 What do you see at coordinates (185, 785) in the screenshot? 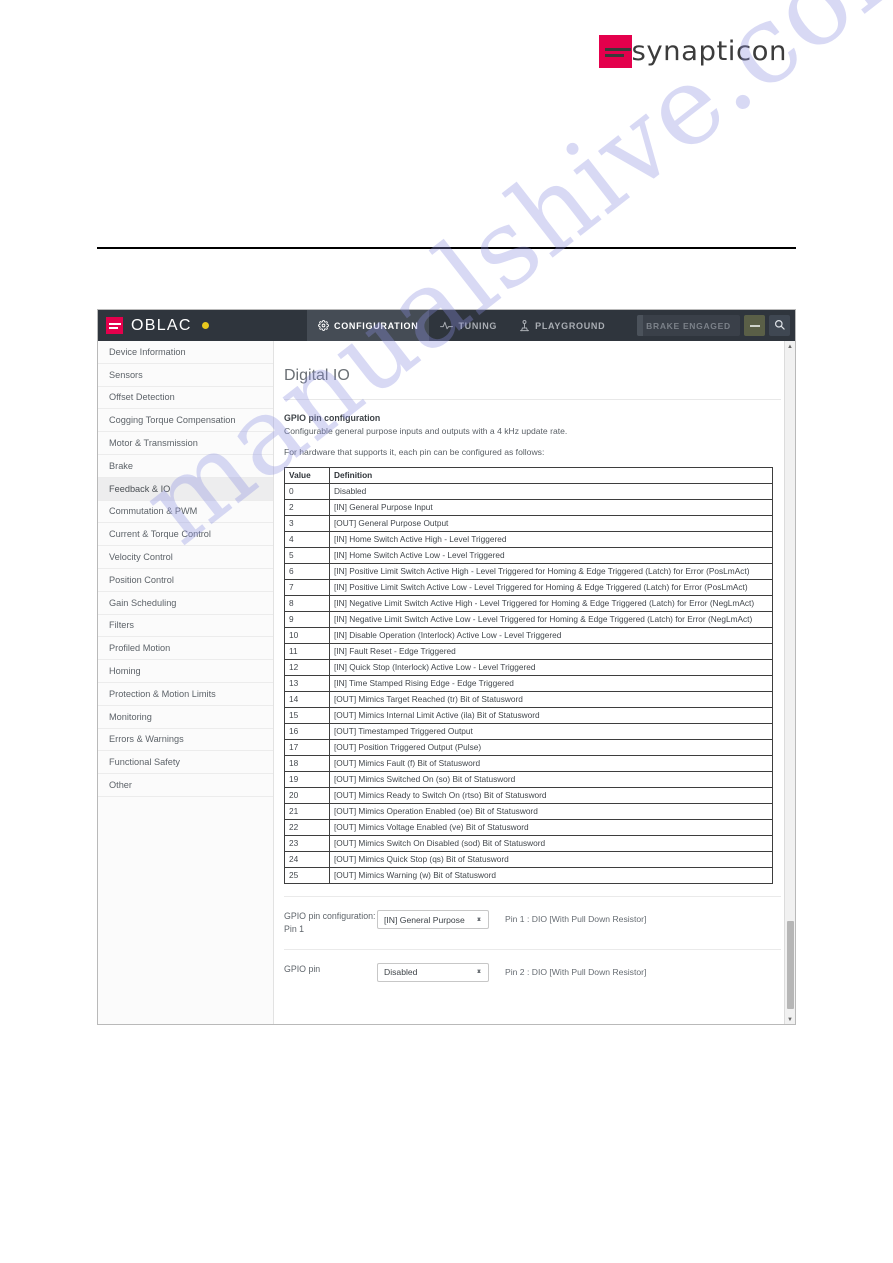
I see `sidebar-item-other: Other` at bounding box center [185, 785].